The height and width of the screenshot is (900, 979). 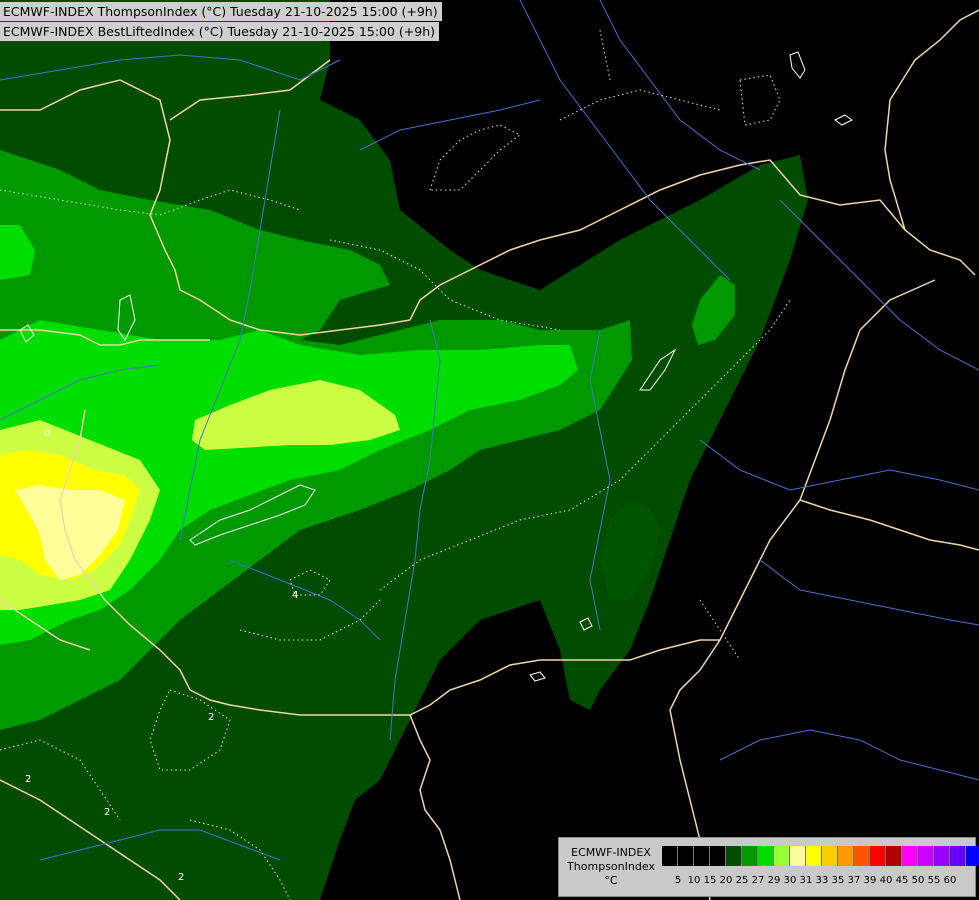 I want to click on legend-color-bar, so click(x=820, y=856).